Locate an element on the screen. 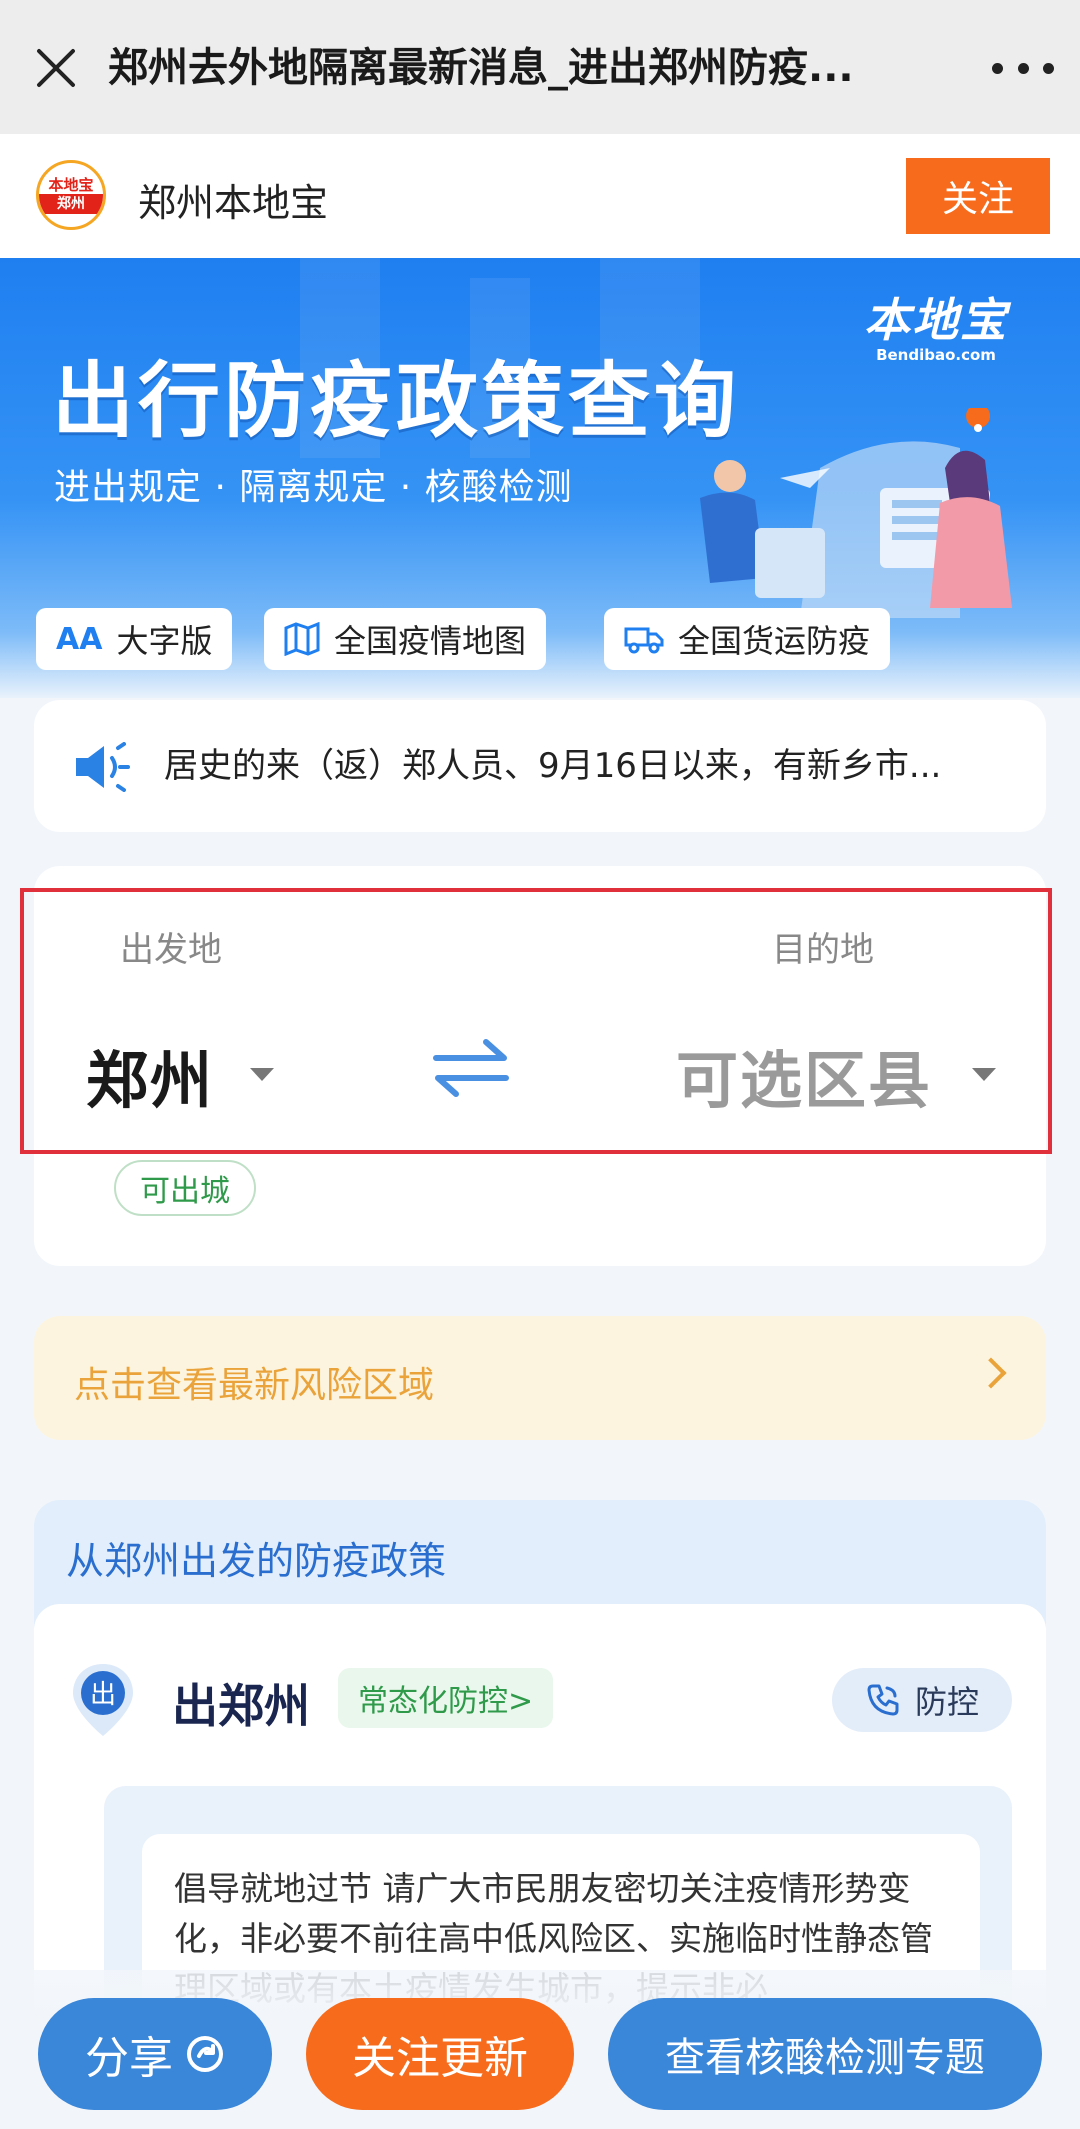 The image size is (1080, 2129). travel-illustration-icon is located at coordinates (856, 513).